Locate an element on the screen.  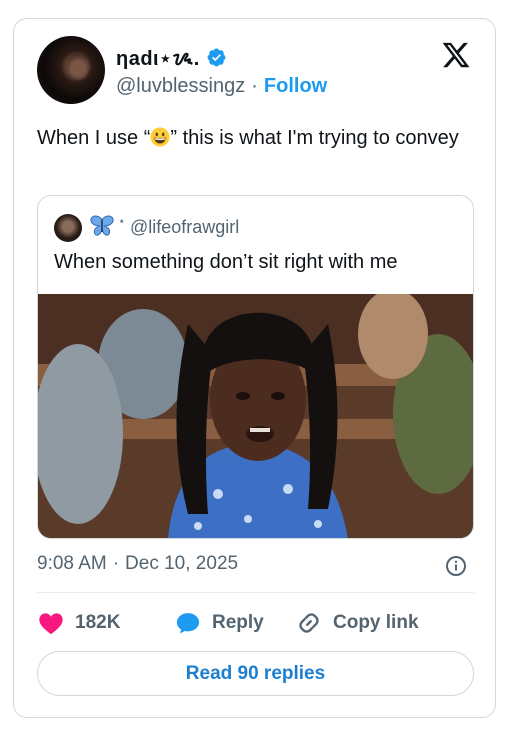
like-count: 182K is located at coordinates (98, 622).